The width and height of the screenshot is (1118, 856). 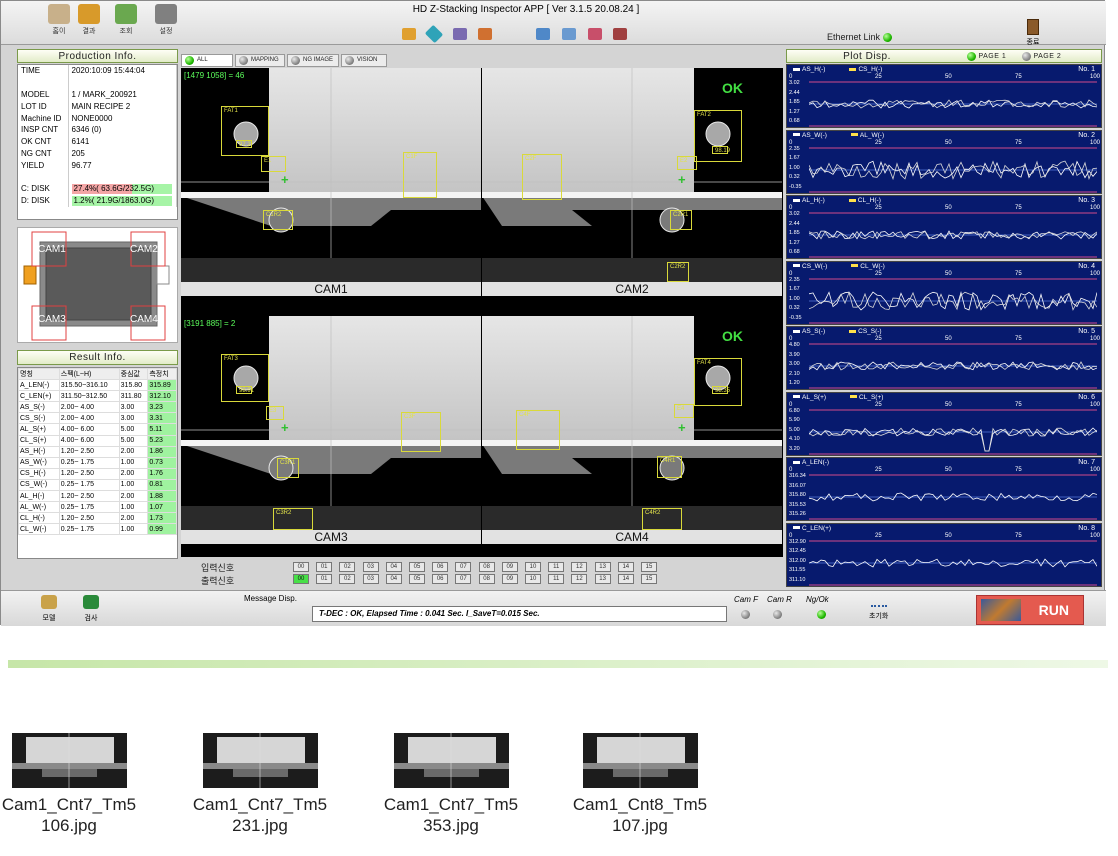 What do you see at coordinates (92, 118) in the screenshot?
I see `production-value-text: NONE0000` at bounding box center [92, 118].